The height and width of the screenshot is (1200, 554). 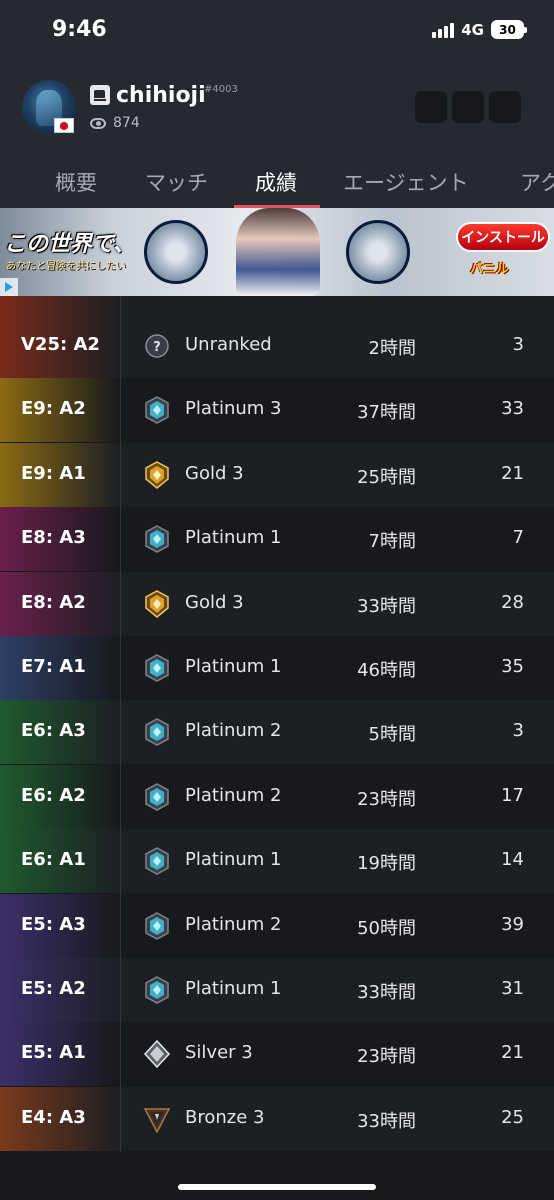 I want to click on table-row: E7: A1 Platinum 1 46時間 35, so click(x=277, y=668).